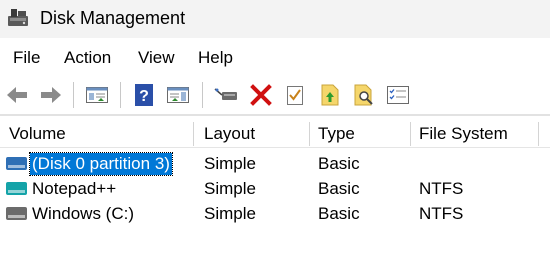  Describe the element at coordinates (261, 95) in the screenshot. I see `delete-icon` at that location.